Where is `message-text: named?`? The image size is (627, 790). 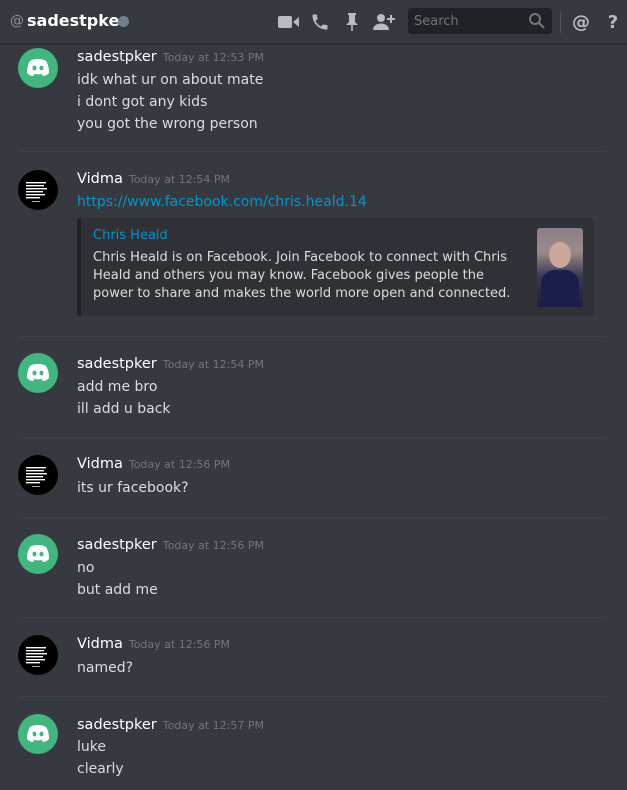
message-text: named? is located at coordinates (105, 668).